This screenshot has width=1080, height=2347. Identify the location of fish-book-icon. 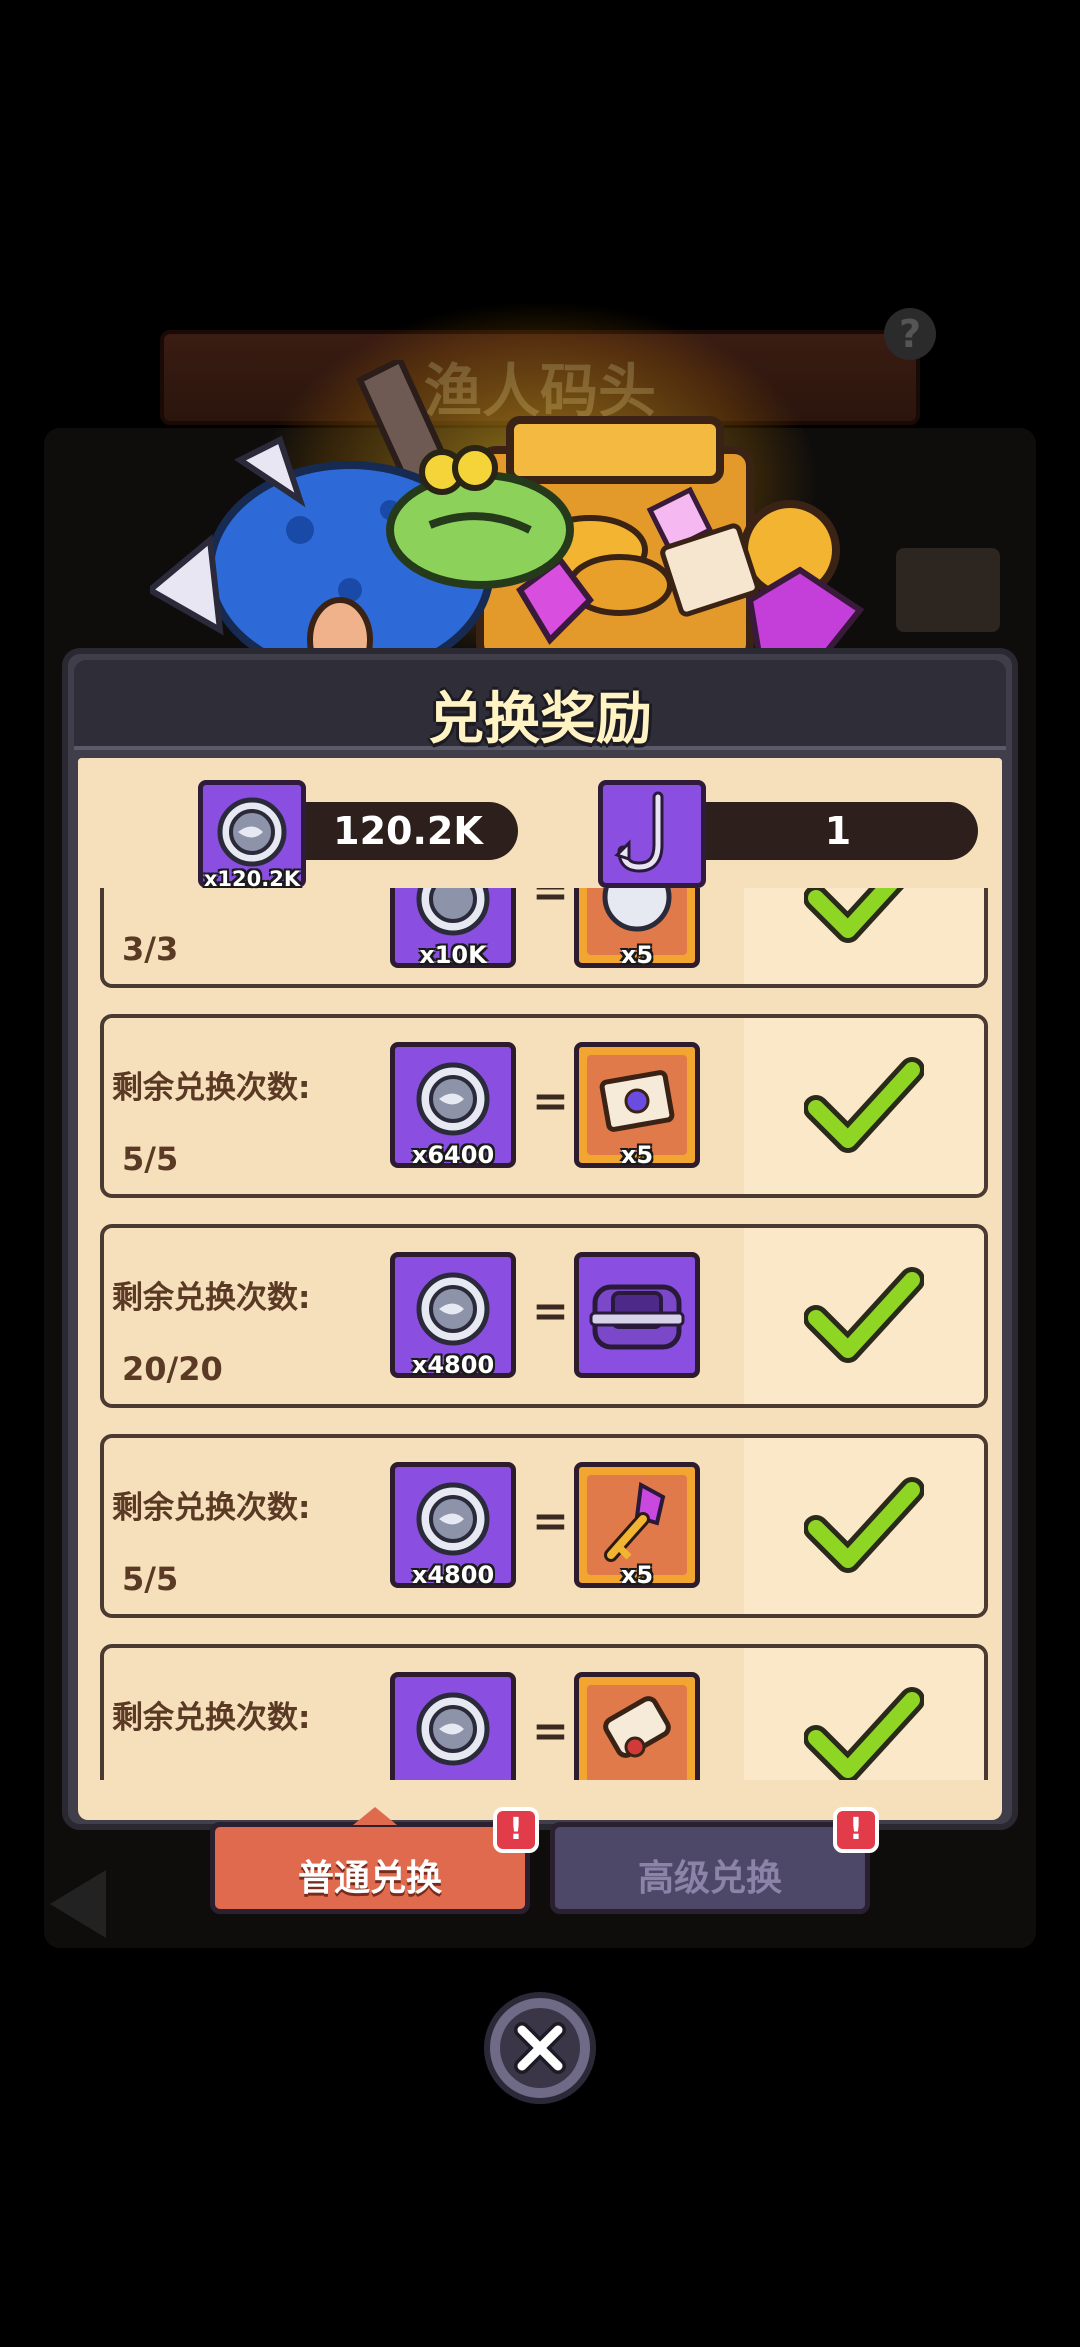
(948, 590).